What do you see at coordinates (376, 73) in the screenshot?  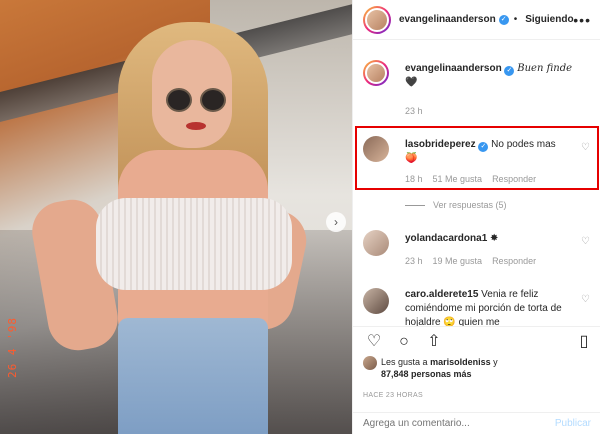 I see `caption-avatar` at bounding box center [376, 73].